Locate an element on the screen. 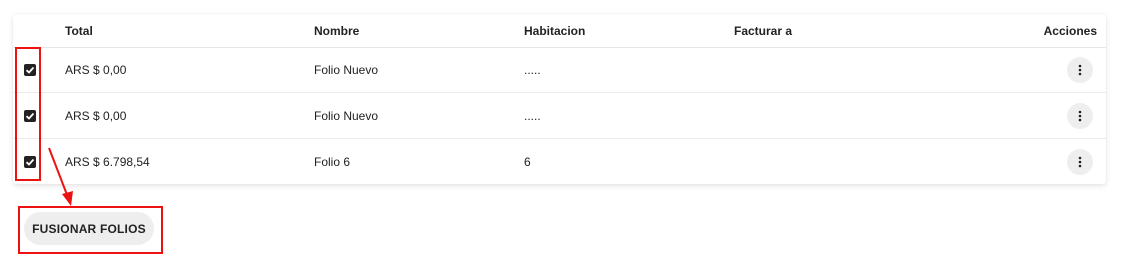  header-nombre: Nombre is located at coordinates (336, 30).